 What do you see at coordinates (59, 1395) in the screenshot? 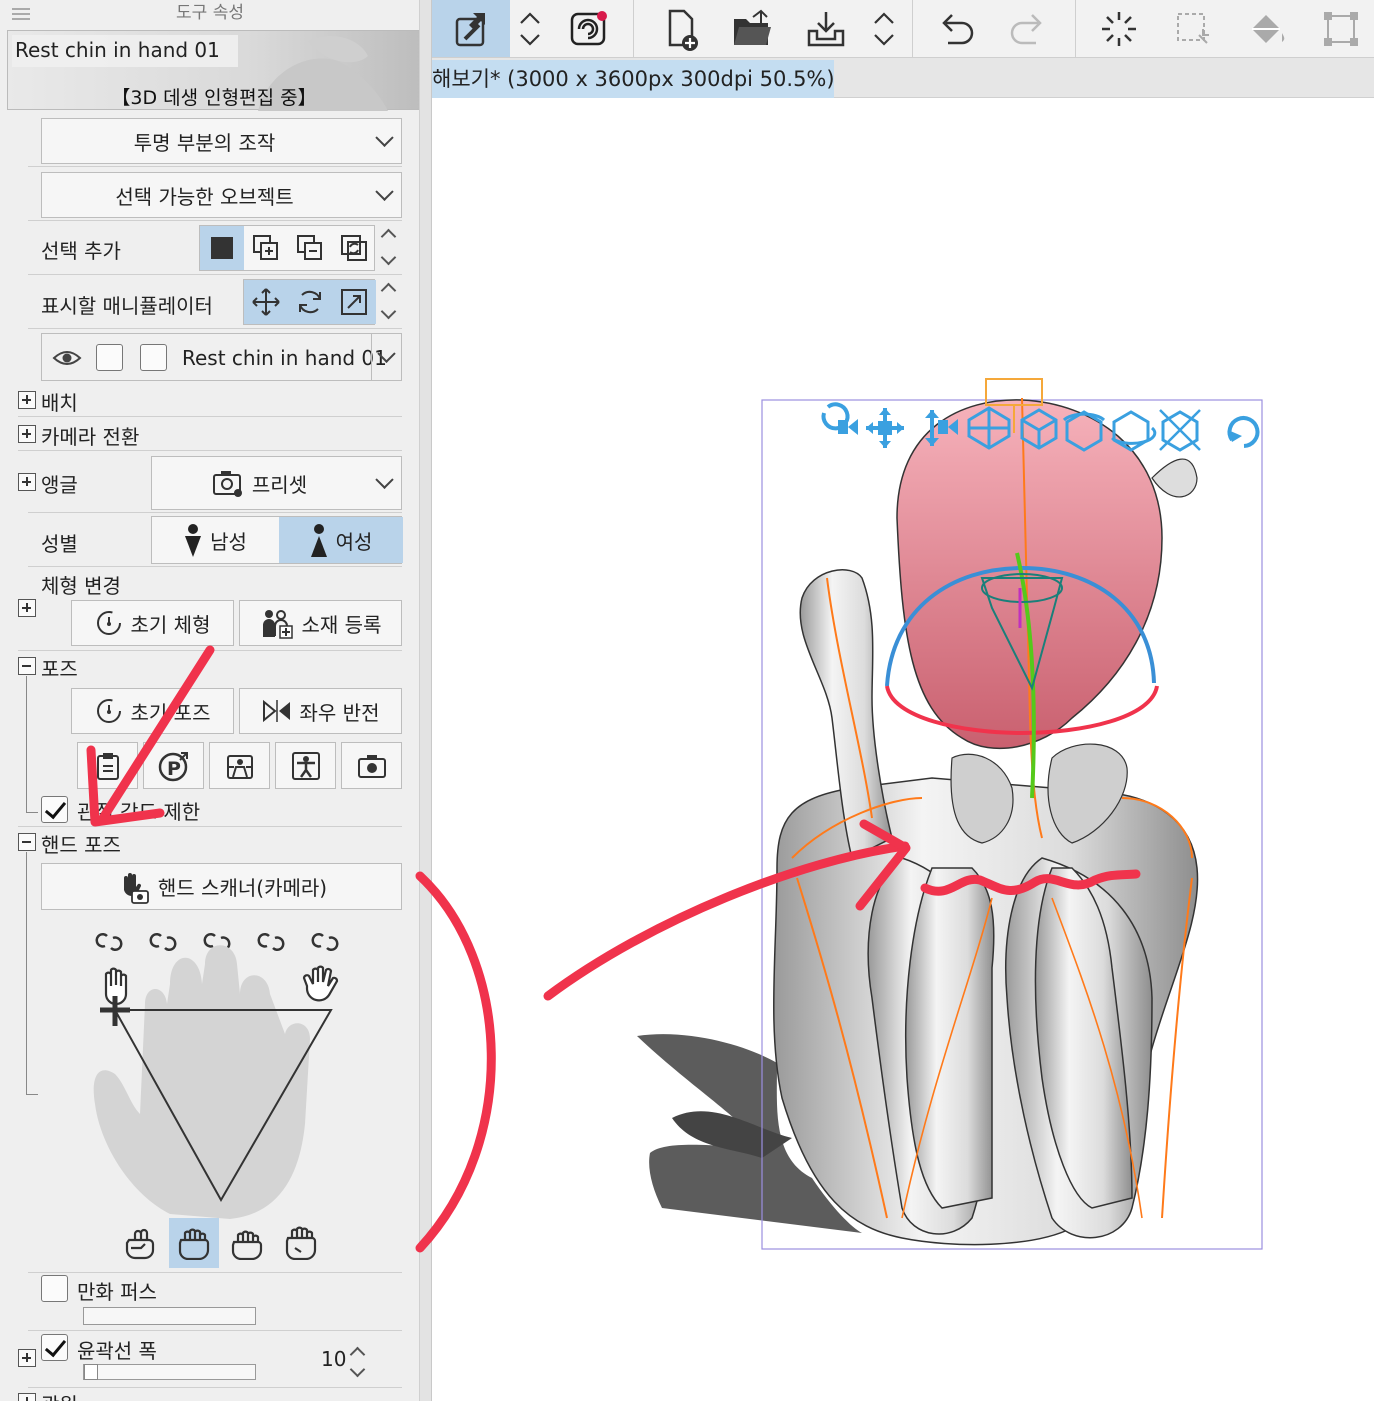
I see `section-light: 광원` at bounding box center [59, 1395].